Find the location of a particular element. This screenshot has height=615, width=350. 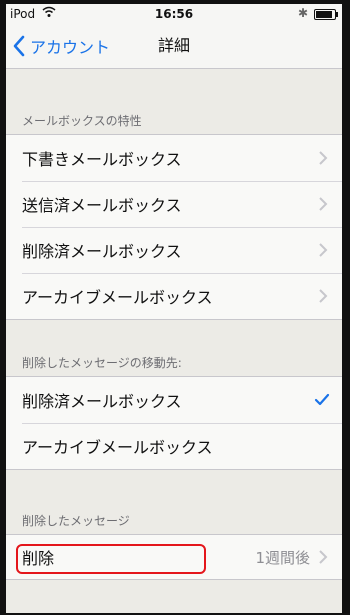

row-label: 送信済メールボックス is located at coordinates (102, 205).